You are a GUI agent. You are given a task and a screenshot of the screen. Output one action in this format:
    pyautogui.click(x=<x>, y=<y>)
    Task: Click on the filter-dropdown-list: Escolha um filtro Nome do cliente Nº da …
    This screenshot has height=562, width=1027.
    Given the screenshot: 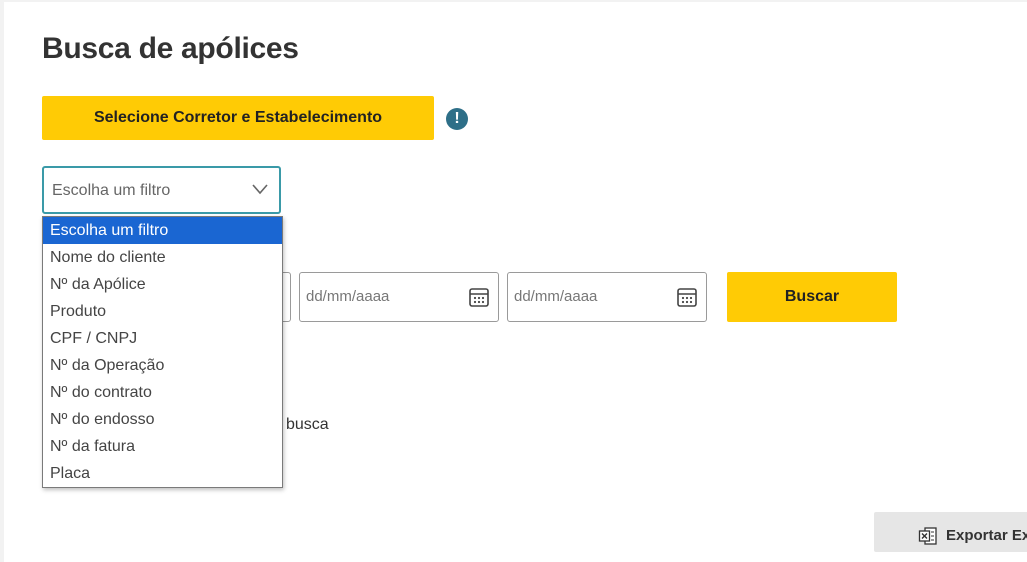 What is the action you would take?
    pyautogui.click(x=162, y=352)
    